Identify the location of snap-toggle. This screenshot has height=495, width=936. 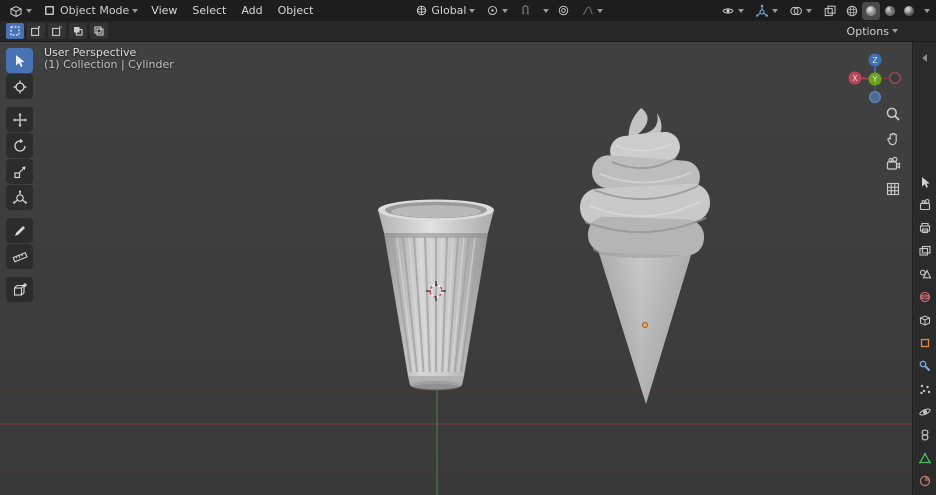
(525, 10).